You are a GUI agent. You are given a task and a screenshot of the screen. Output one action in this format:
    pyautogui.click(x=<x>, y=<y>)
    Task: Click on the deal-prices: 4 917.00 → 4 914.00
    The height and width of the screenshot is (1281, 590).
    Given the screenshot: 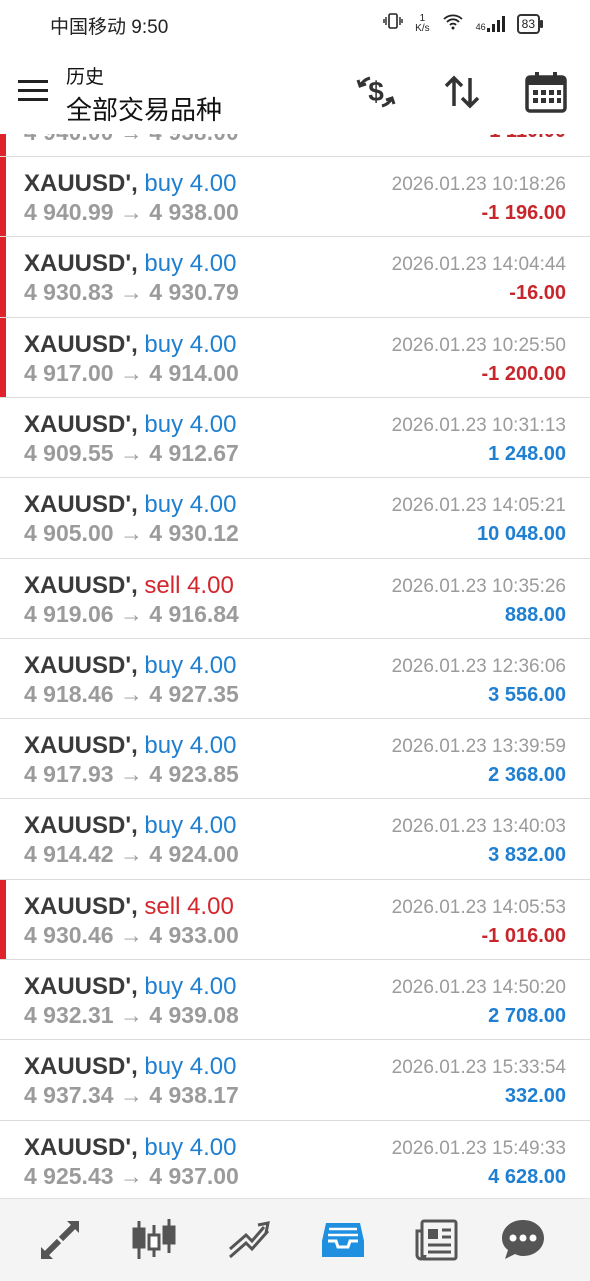 What is the action you would take?
    pyautogui.click(x=131, y=372)
    